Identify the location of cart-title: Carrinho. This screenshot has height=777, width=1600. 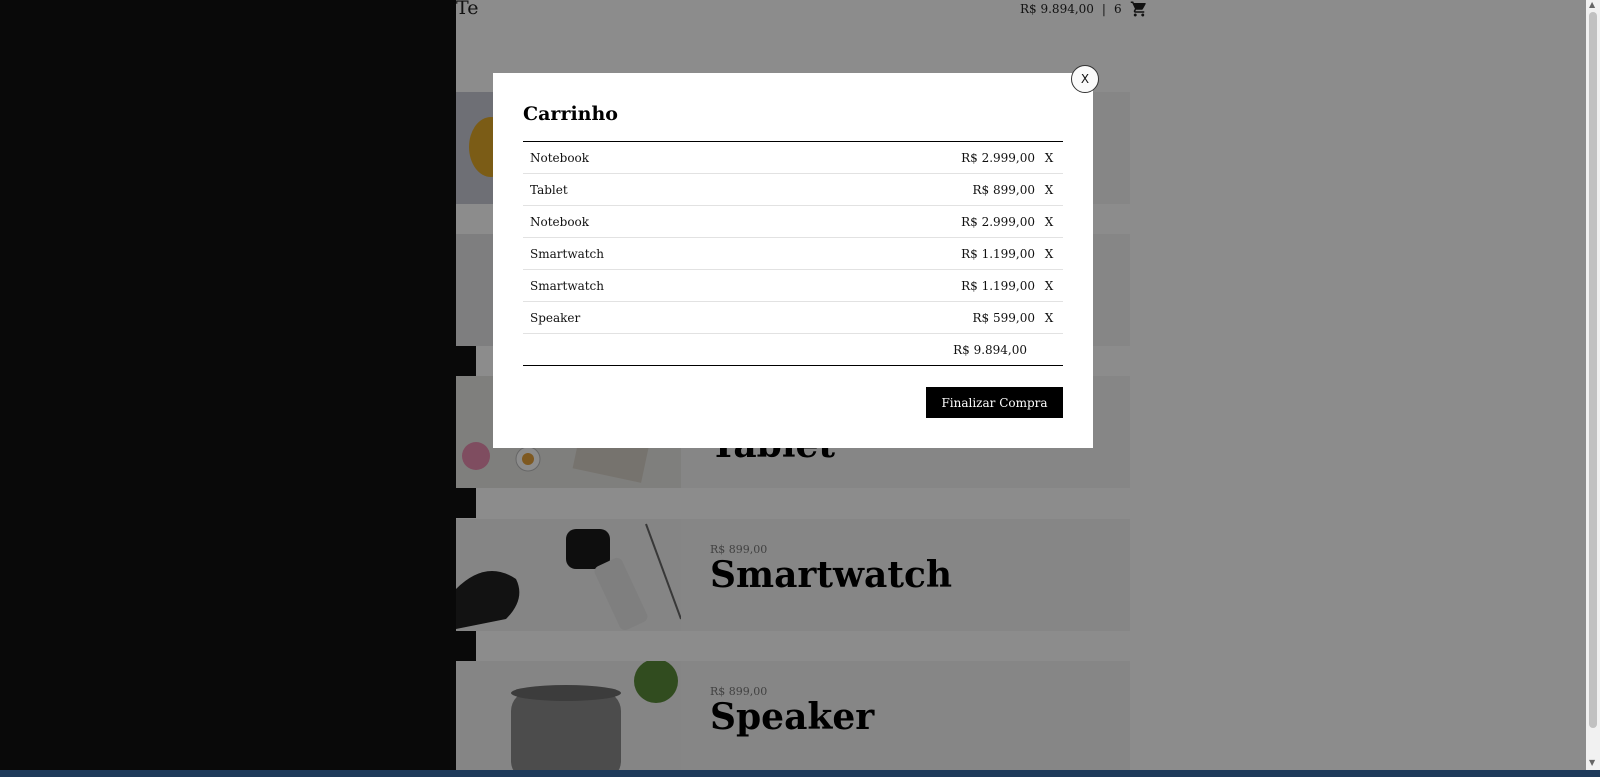
(570, 114).